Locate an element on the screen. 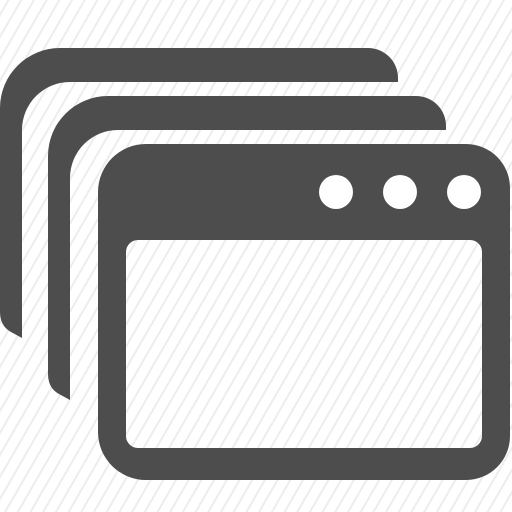  window-dot-3-icon is located at coordinates (464, 192).